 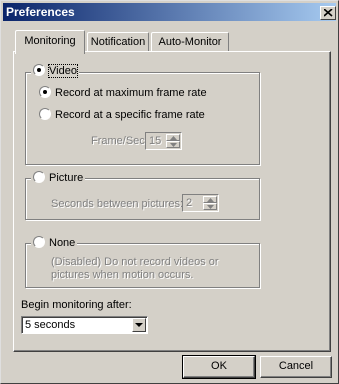 I want to click on dropdown-button, so click(x=139, y=325).